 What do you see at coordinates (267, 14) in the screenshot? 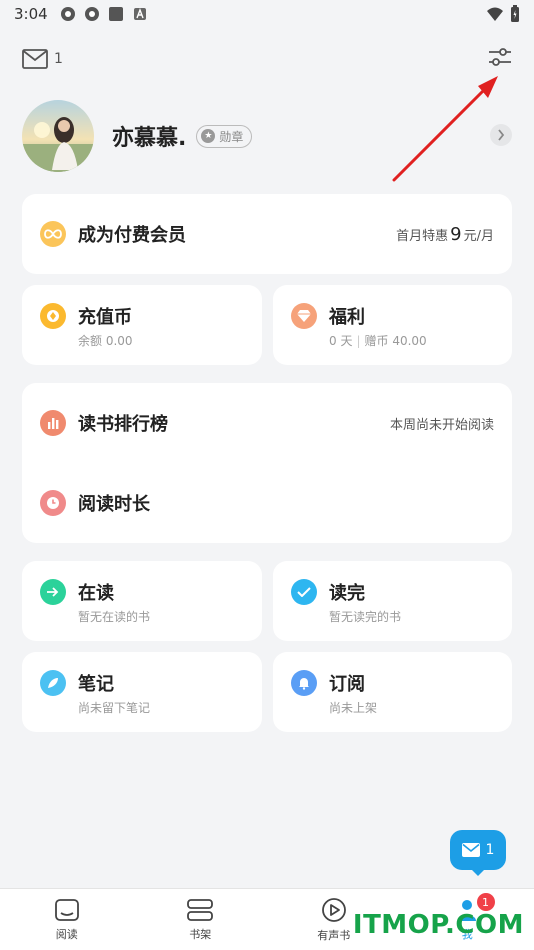
I see `status-bar: 3:04` at bounding box center [267, 14].